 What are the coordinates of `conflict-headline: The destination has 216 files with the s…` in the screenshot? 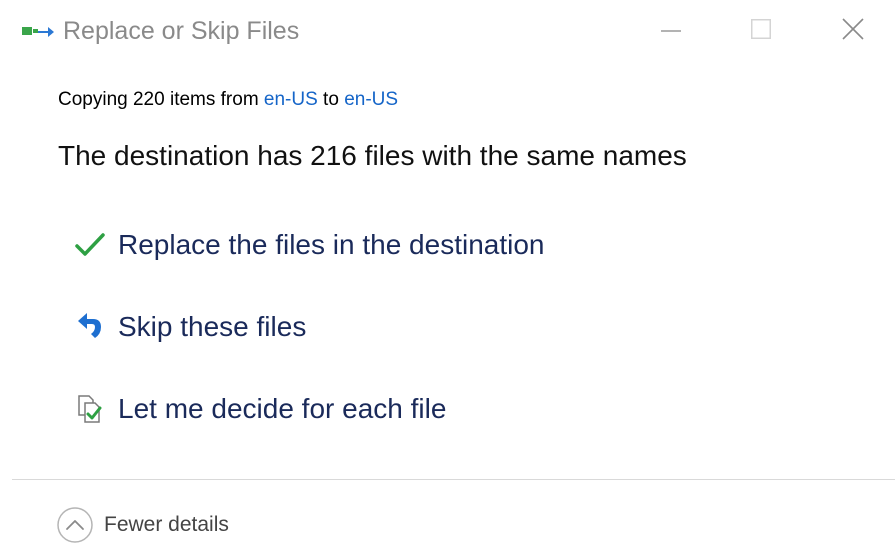 It's located at (372, 155).